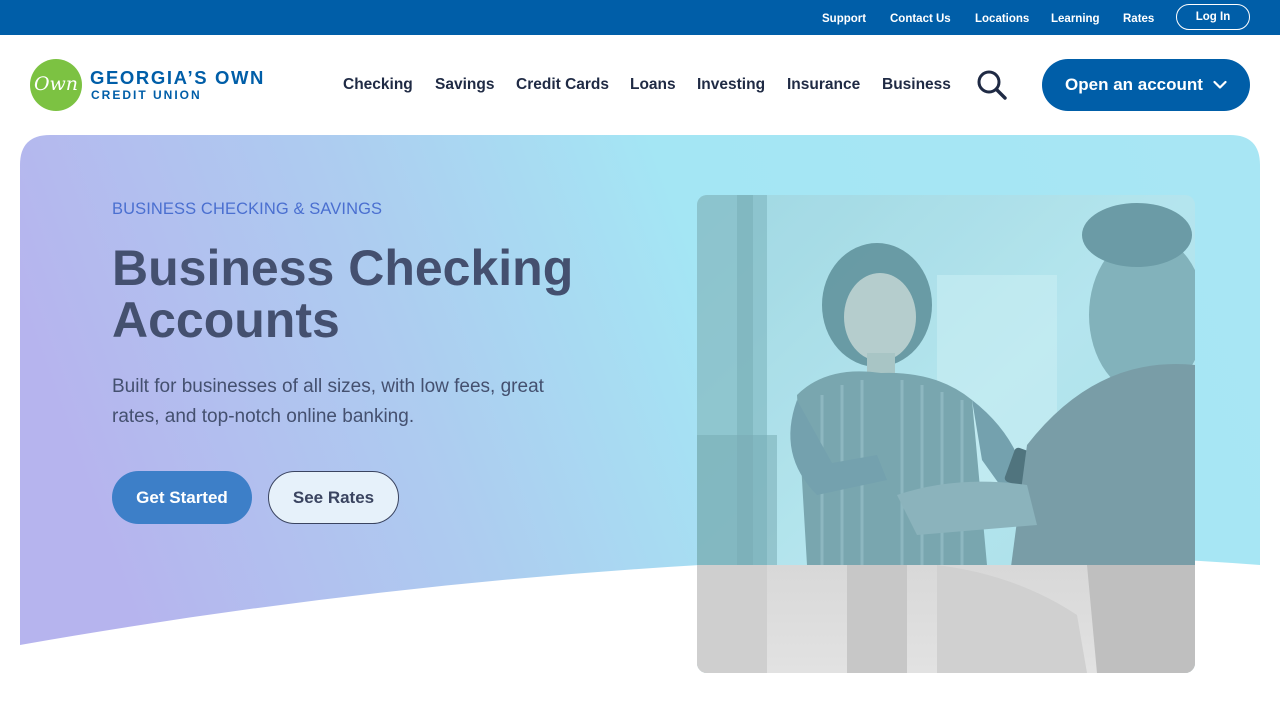 The height and width of the screenshot is (720, 1280). I want to click on login-button: Log In, so click(1213, 17).